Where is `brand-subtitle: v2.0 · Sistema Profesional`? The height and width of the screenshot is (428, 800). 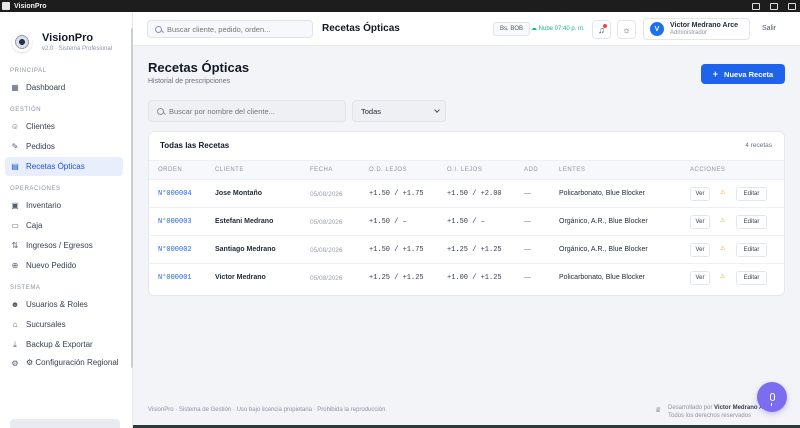 brand-subtitle: v2.0 · Sistema Profesional is located at coordinates (77, 49).